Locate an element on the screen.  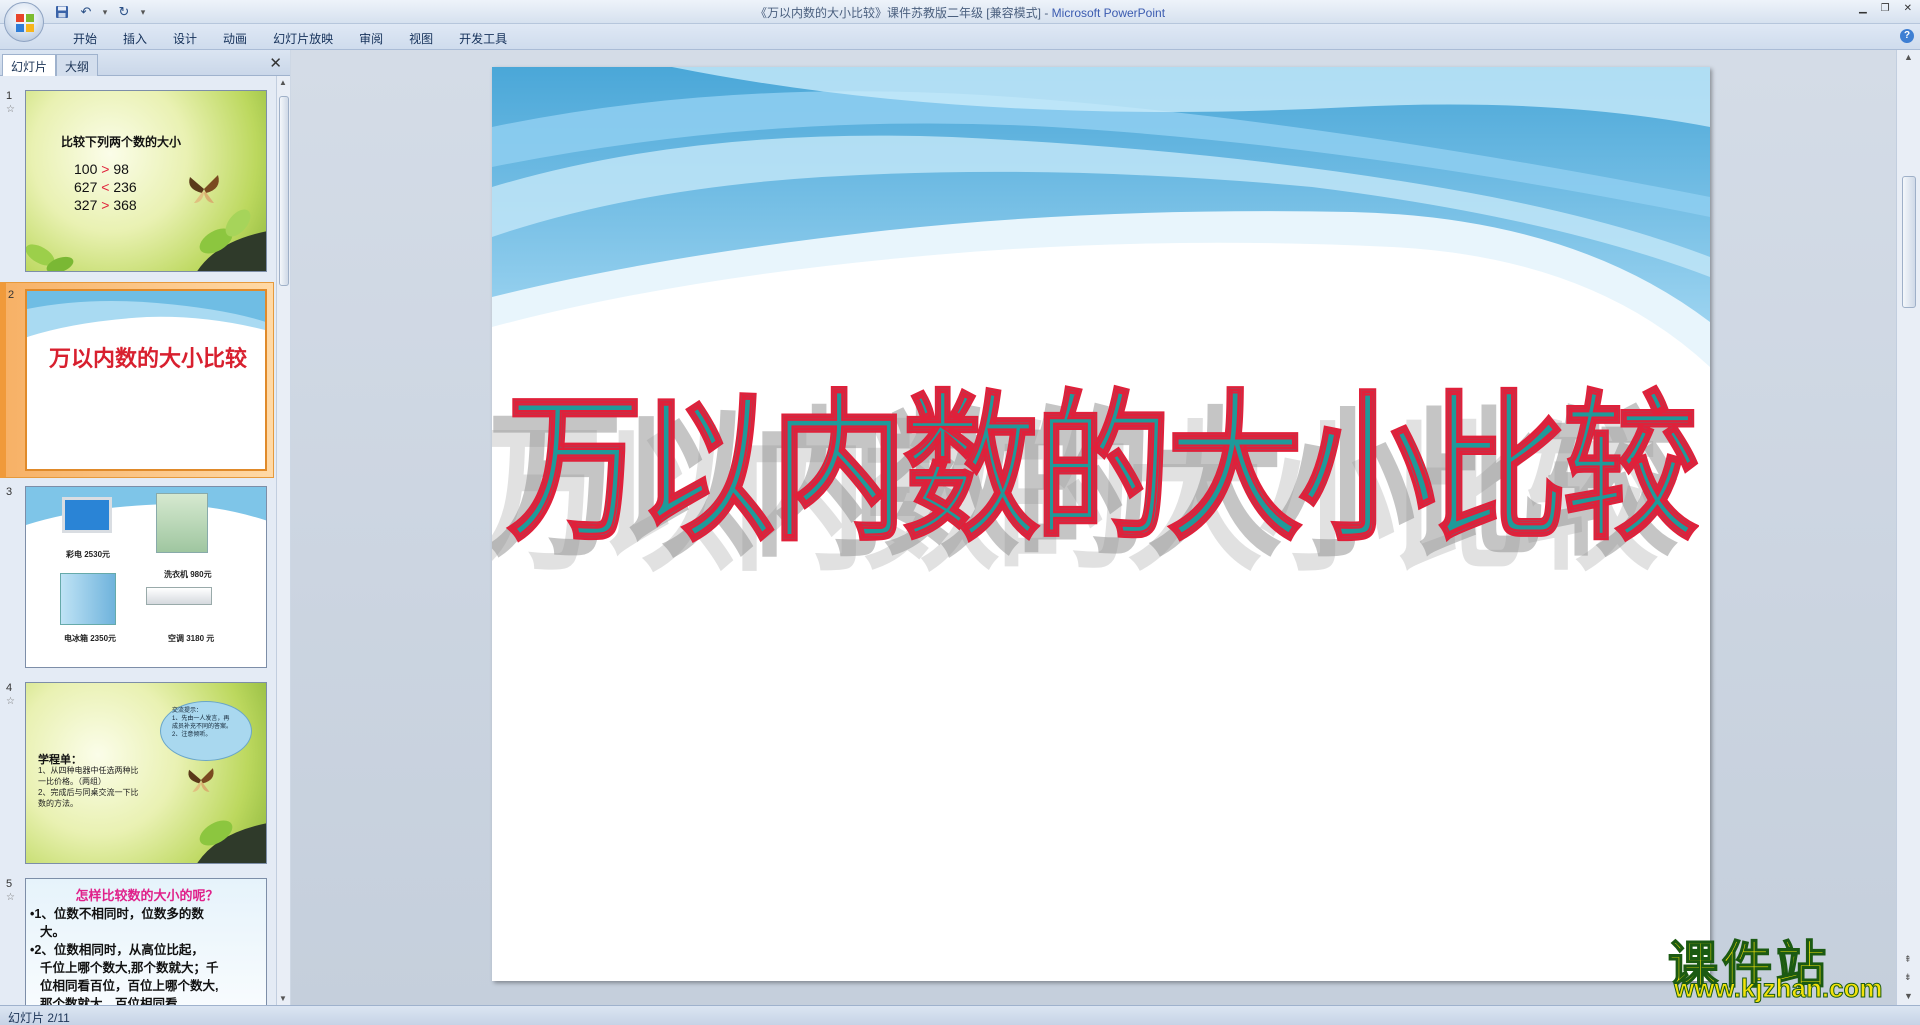
tab-developer: 开发工具 is located at coordinates (483, 38).